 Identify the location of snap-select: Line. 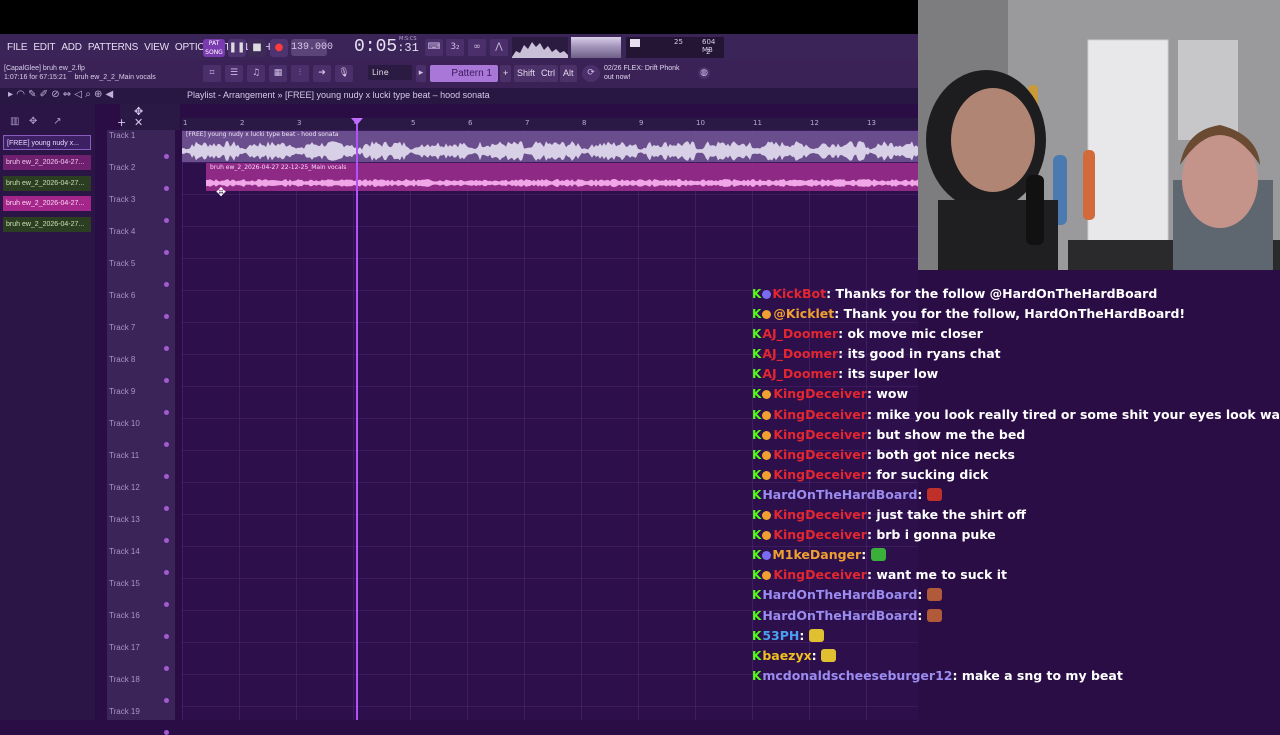
(390, 72).